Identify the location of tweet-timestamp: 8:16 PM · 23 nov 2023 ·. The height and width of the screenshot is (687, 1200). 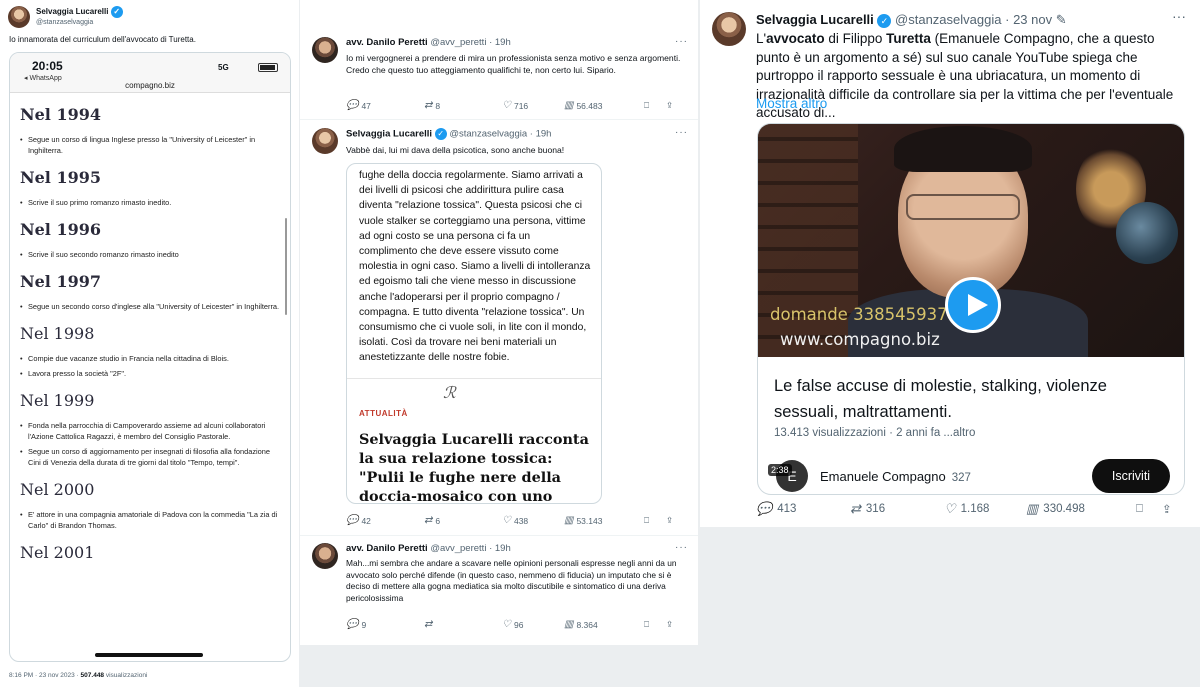
(45, 675).